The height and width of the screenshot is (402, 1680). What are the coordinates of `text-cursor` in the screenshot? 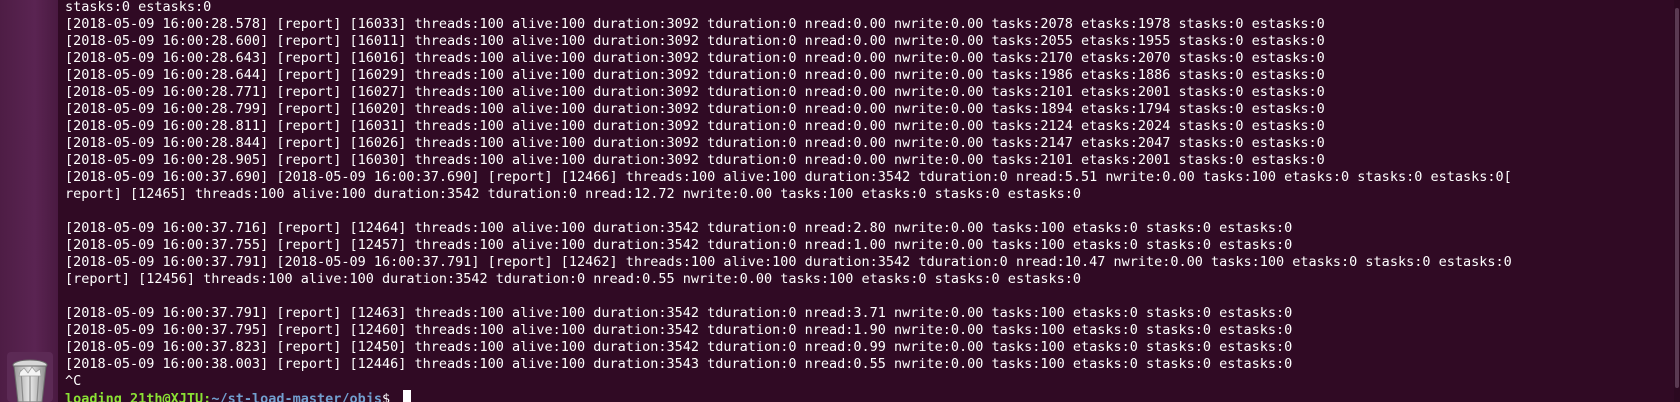 It's located at (407, 396).